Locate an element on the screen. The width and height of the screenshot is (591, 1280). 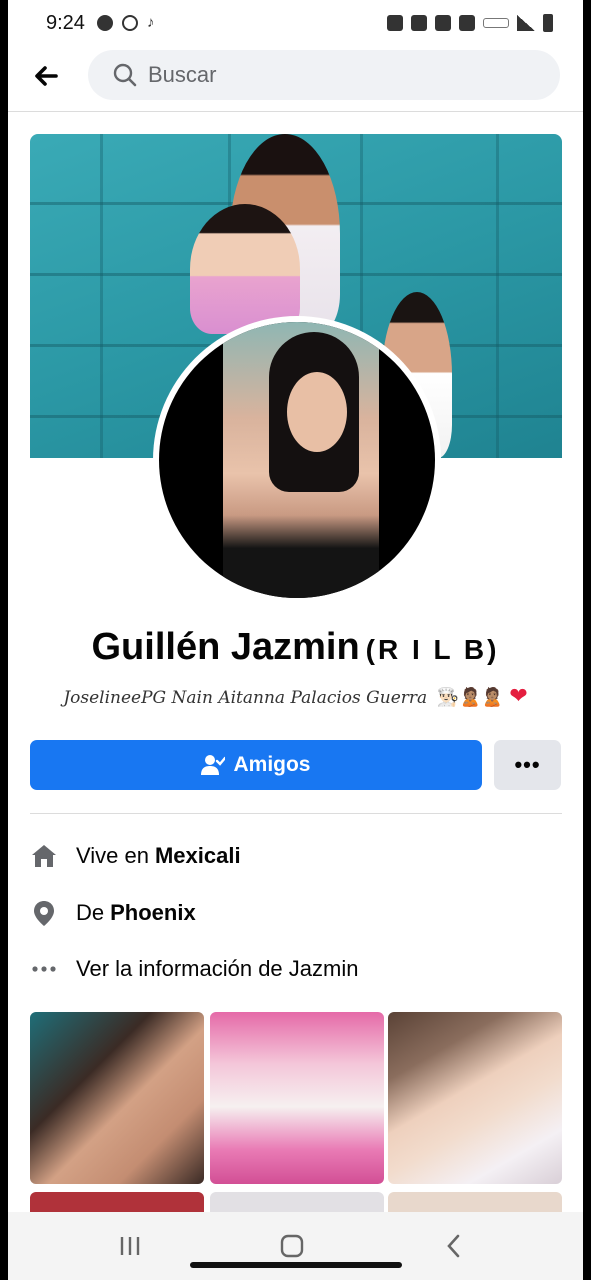
back-button is located at coordinates (46, 76).